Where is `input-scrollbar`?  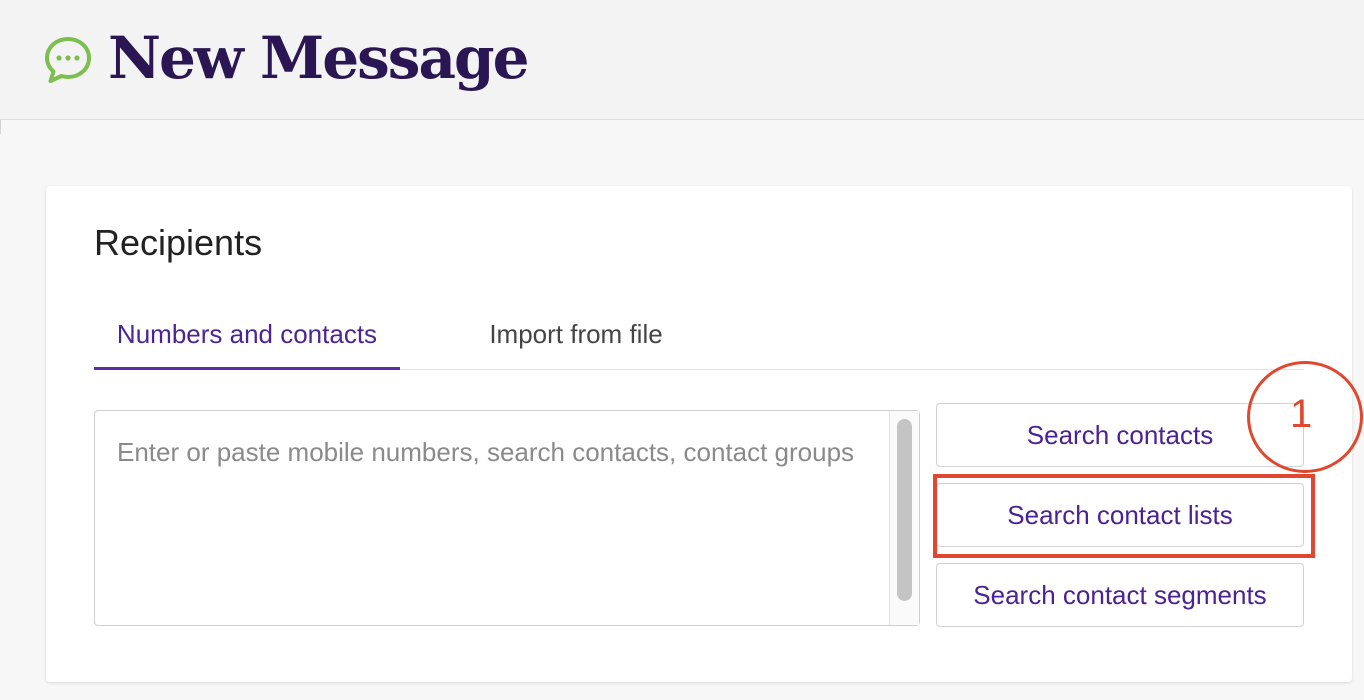
input-scrollbar is located at coordinates (904, 518).